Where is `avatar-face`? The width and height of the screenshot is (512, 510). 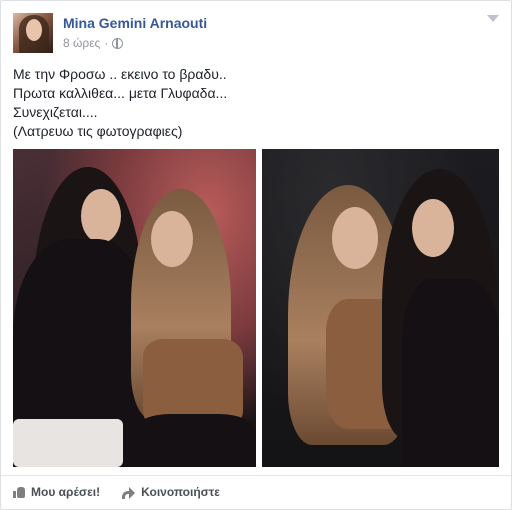
avatar-face is located at coordinates (34, 30).